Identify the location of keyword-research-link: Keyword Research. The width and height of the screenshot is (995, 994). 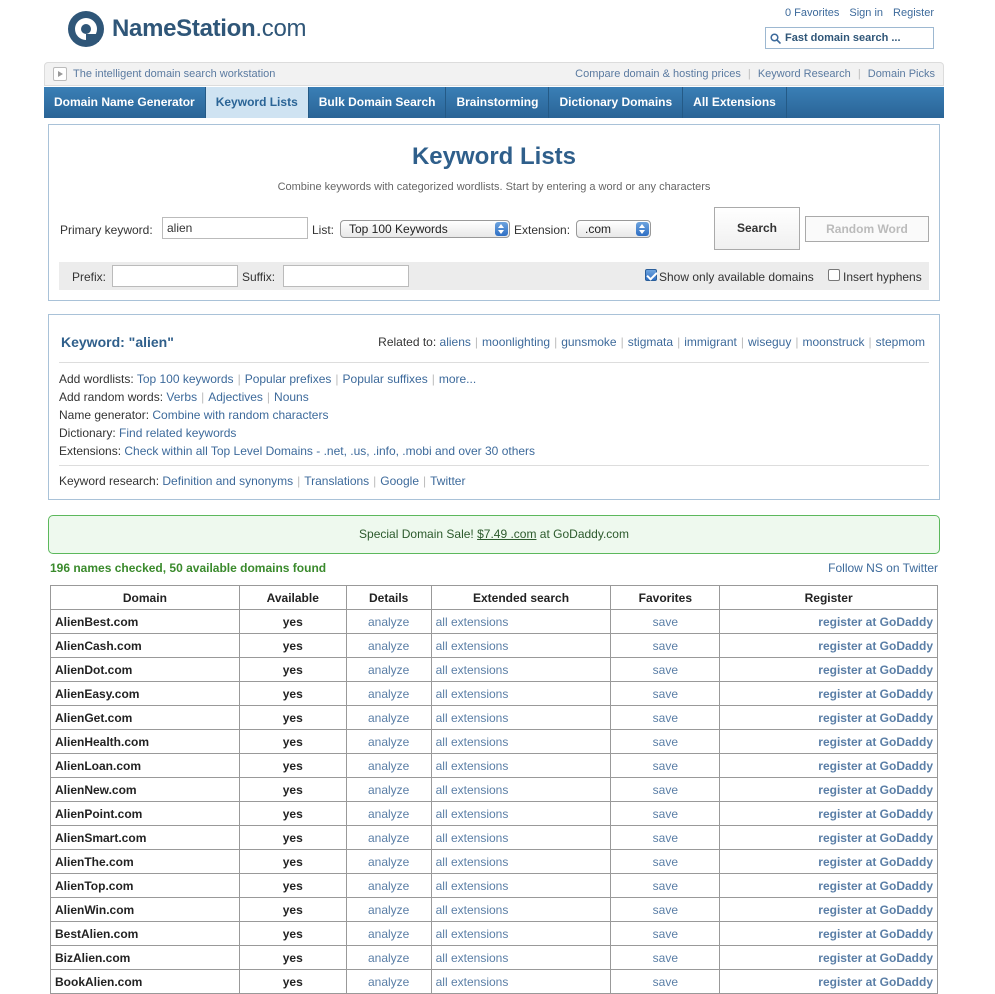
(804, 74).